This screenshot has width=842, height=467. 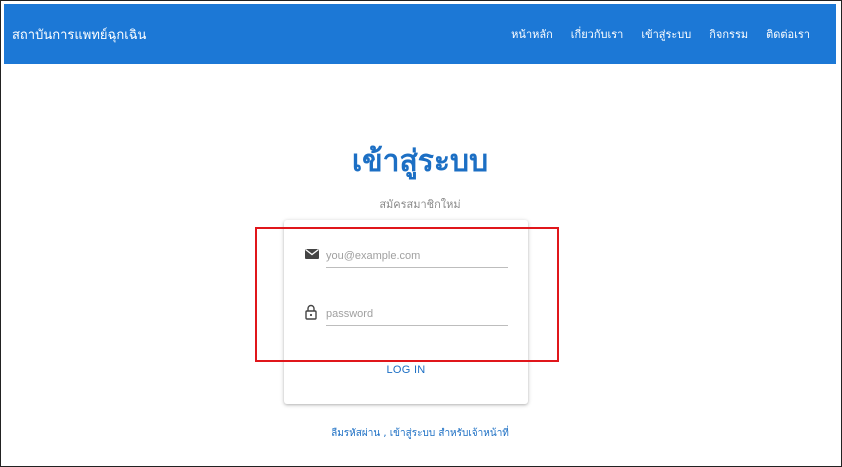 I want to click on page-title: เข้าสู่ระบบ, so click(x=420, y=161).